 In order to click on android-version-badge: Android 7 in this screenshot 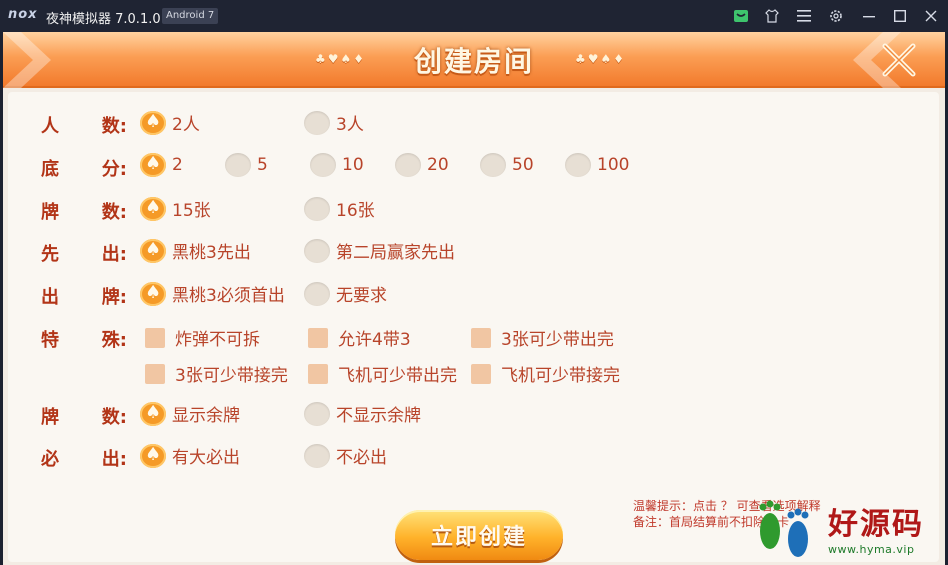, I will do `click(190, 16)`.